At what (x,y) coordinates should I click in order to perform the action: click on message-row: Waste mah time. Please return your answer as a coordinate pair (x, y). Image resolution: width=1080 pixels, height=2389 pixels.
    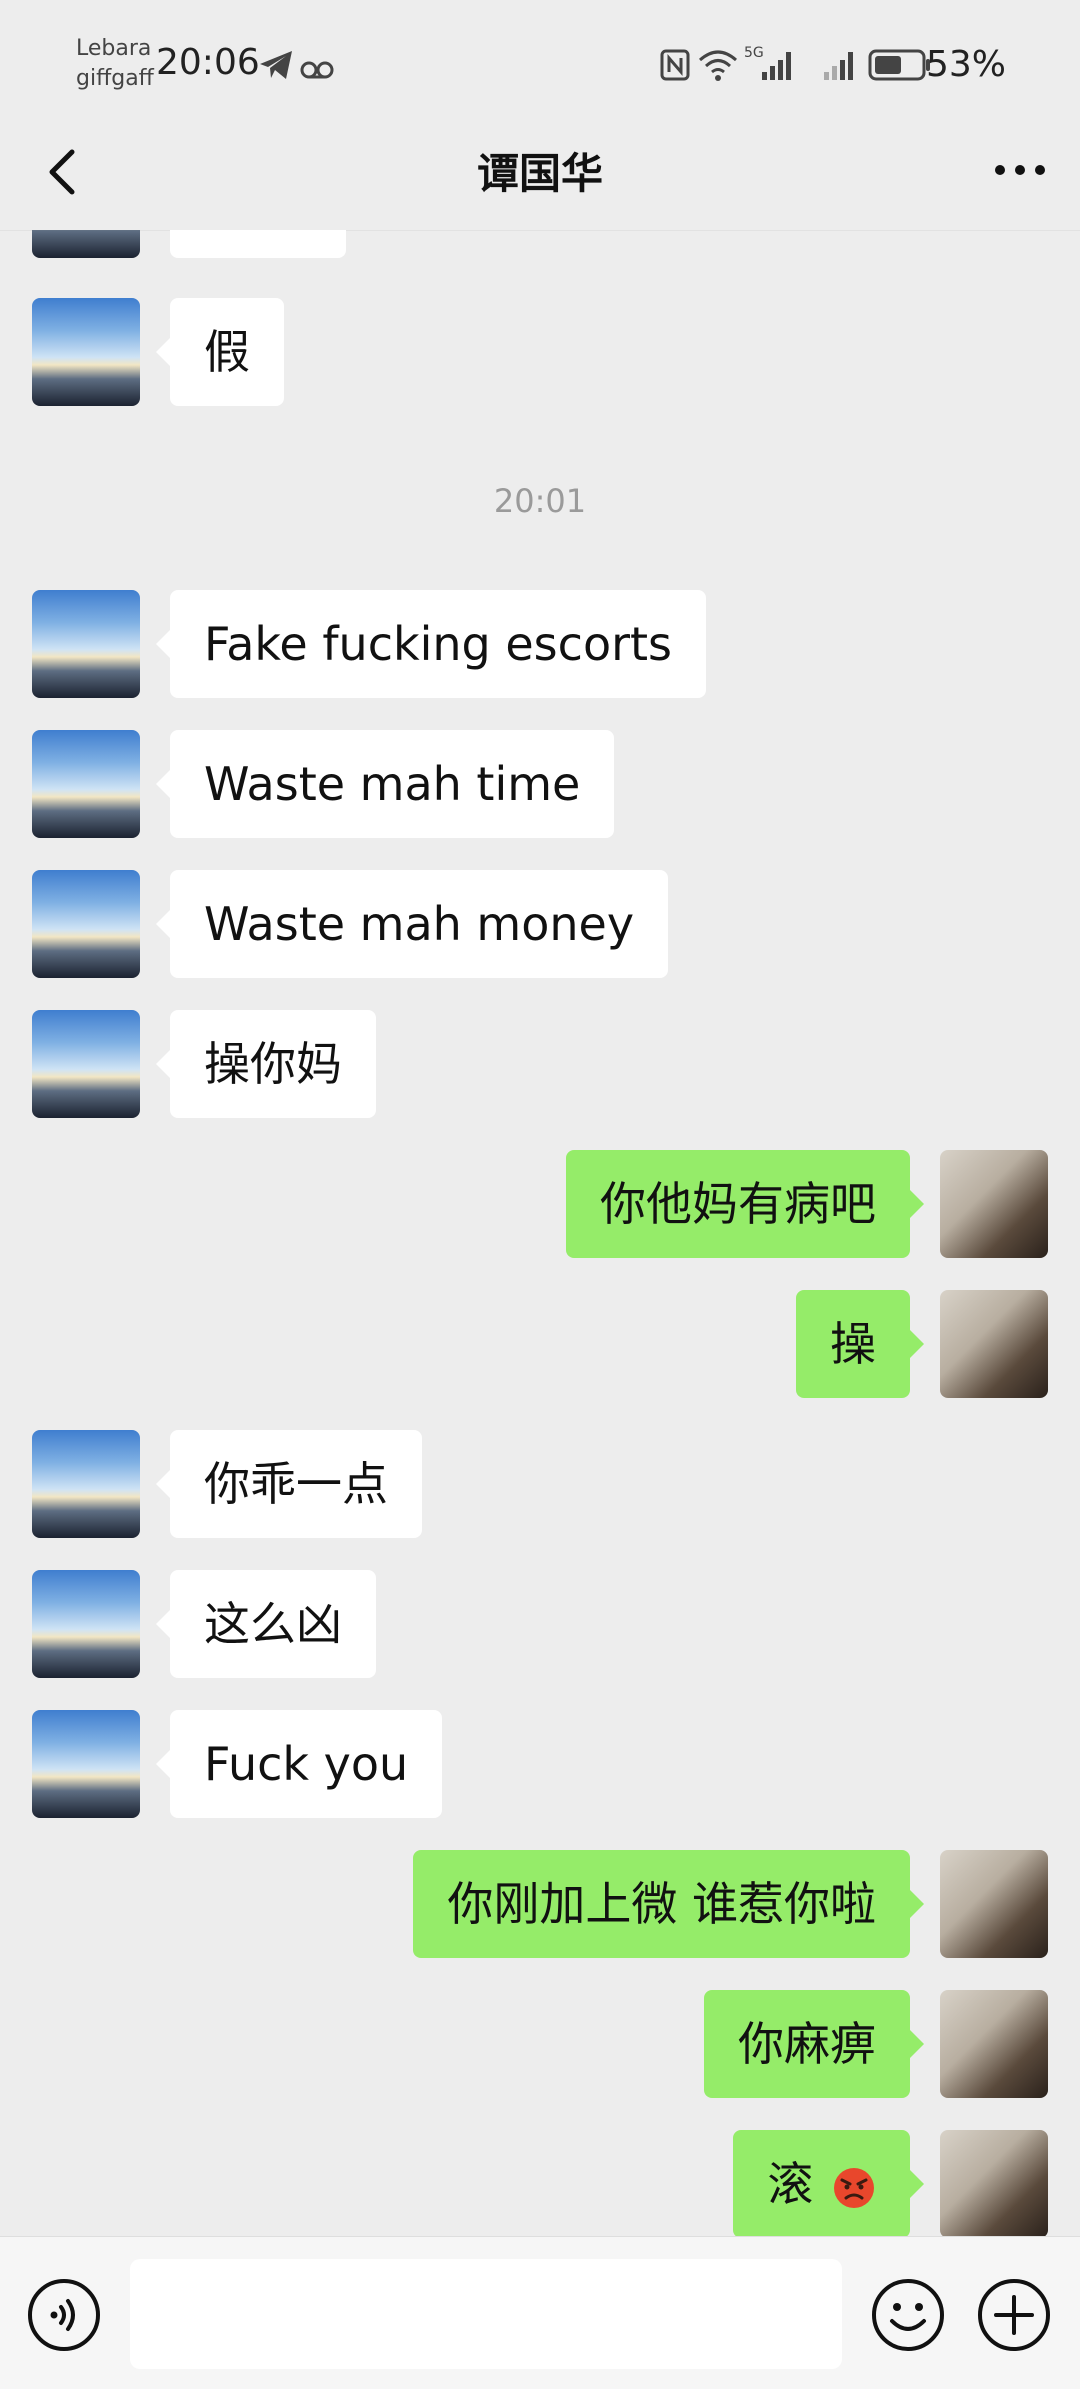
    Looking at the image, I should click on (540, 784).